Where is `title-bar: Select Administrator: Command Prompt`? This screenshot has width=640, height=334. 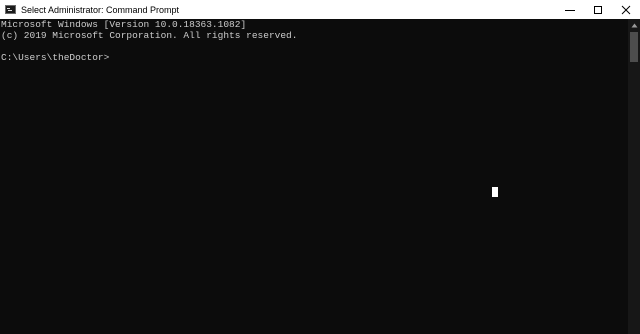
title-bar: Select Administrator: Command Prompt is located at coordinates (320, 9).